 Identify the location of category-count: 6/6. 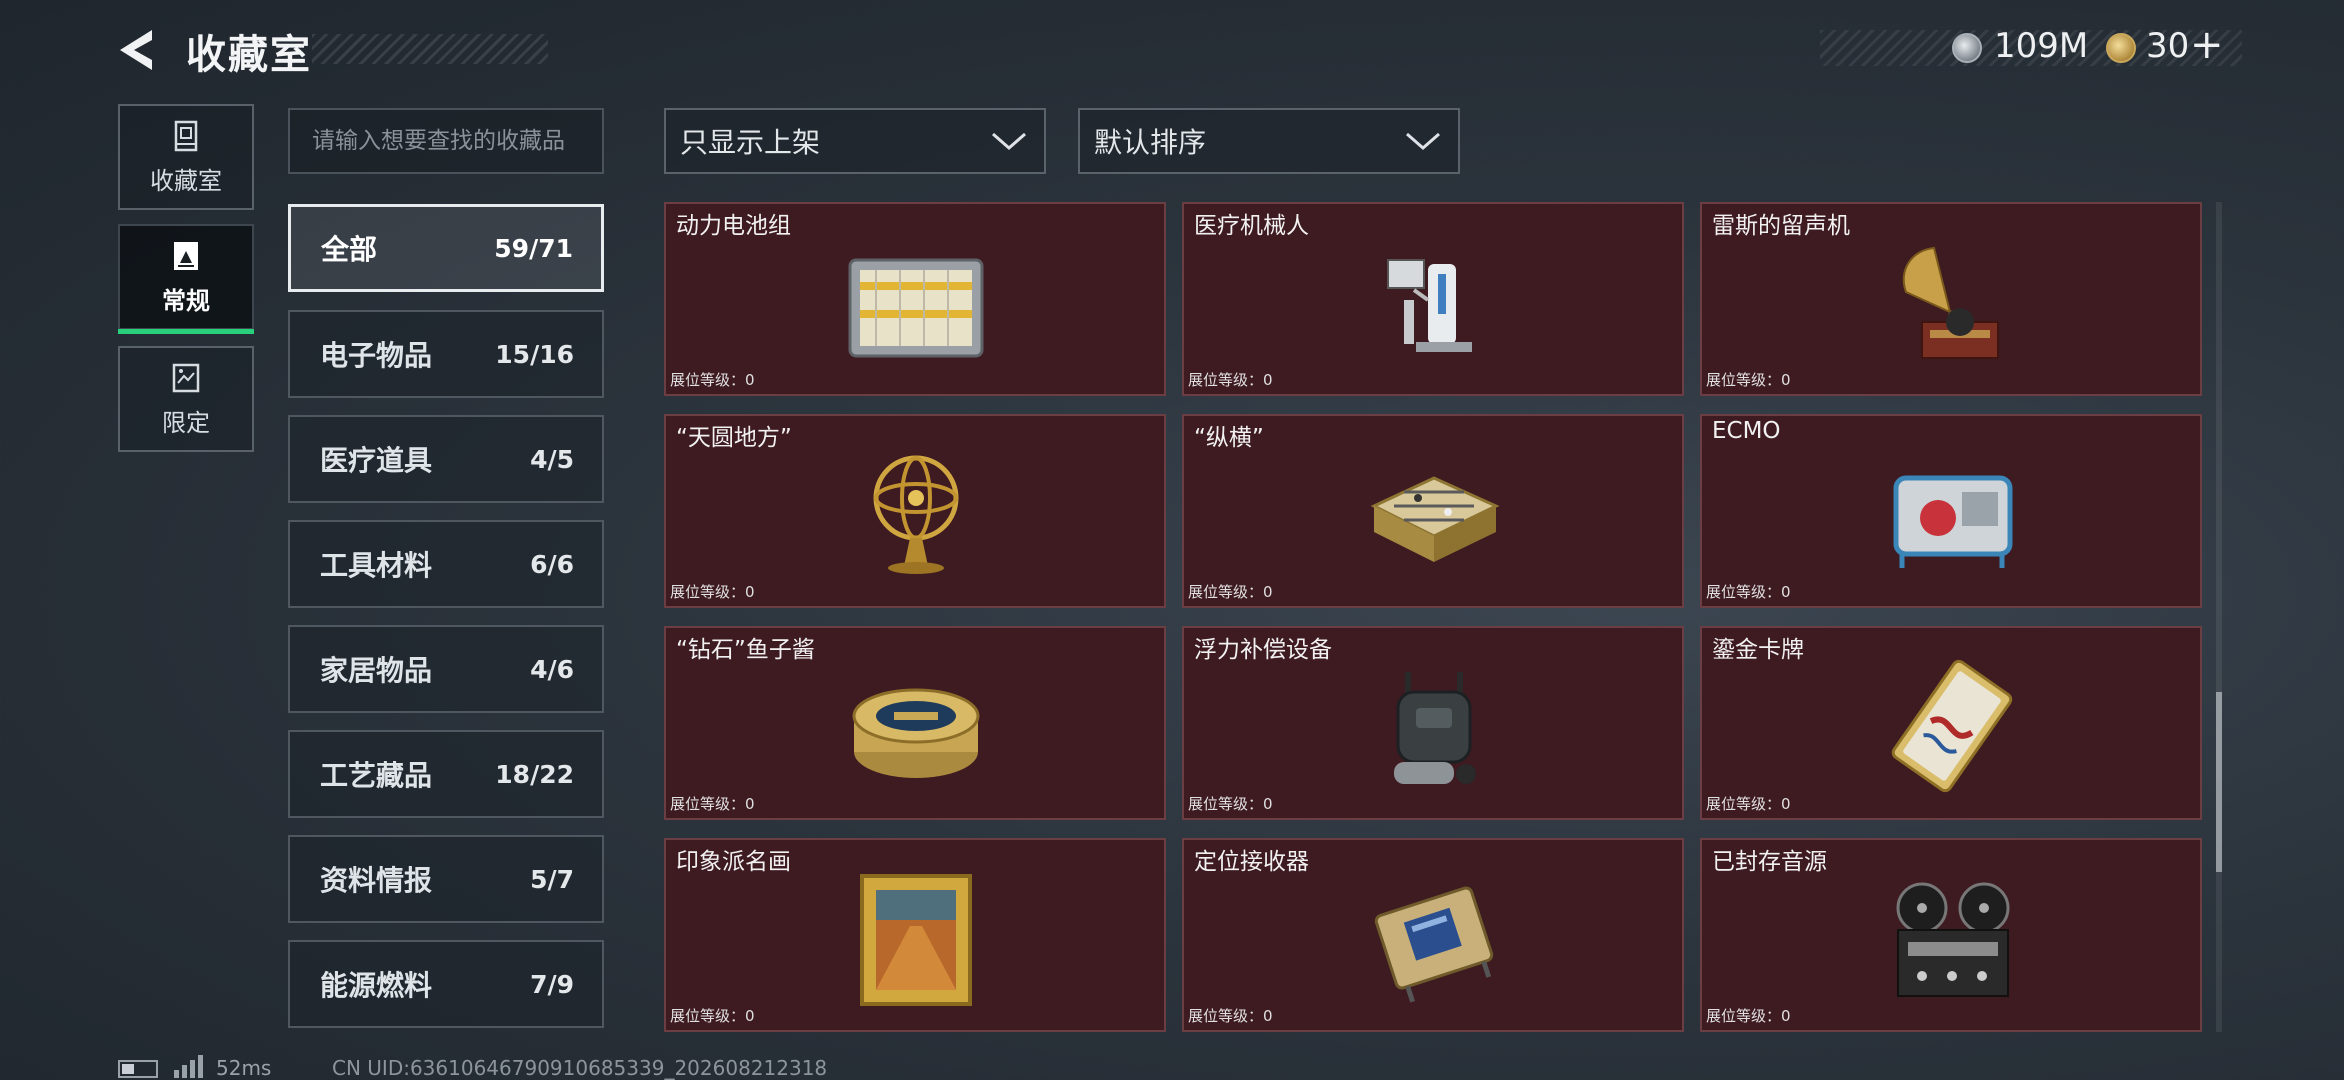
(552, 564).